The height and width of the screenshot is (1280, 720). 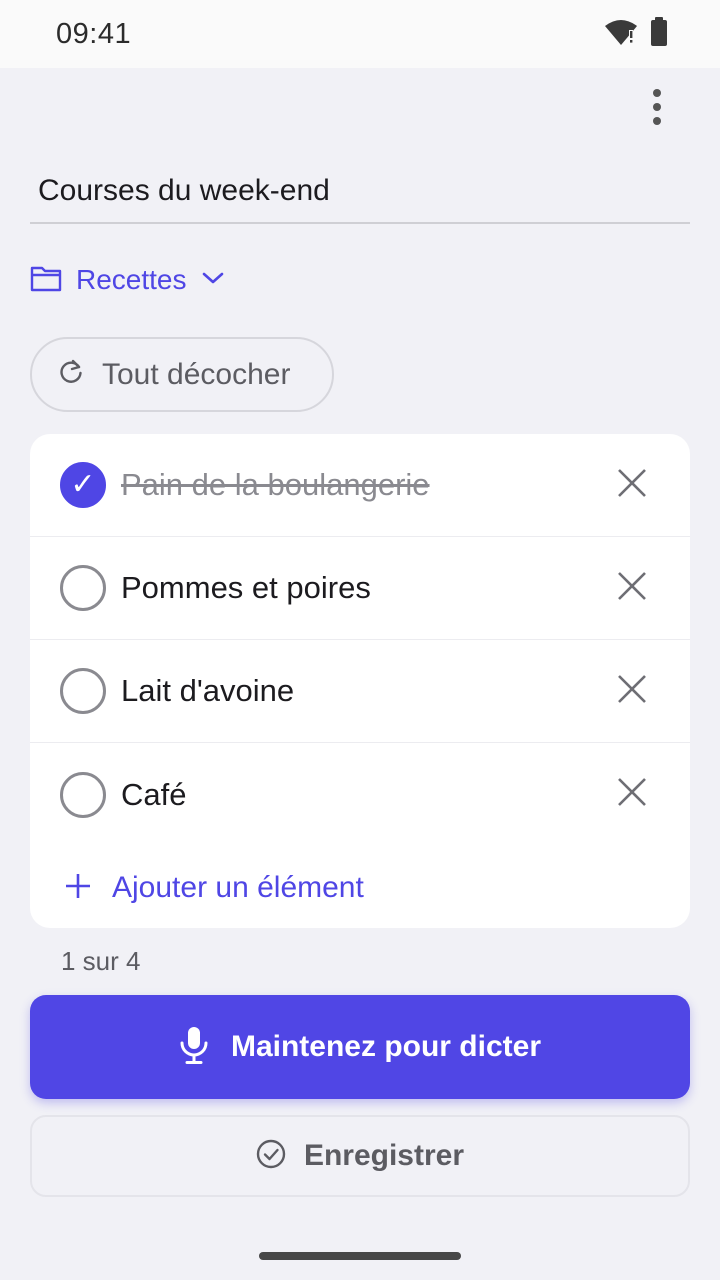 What do you see at coordinates (71, 374) in the screenshot?
I see `refresh-icon` at bounding box center [71, 374].